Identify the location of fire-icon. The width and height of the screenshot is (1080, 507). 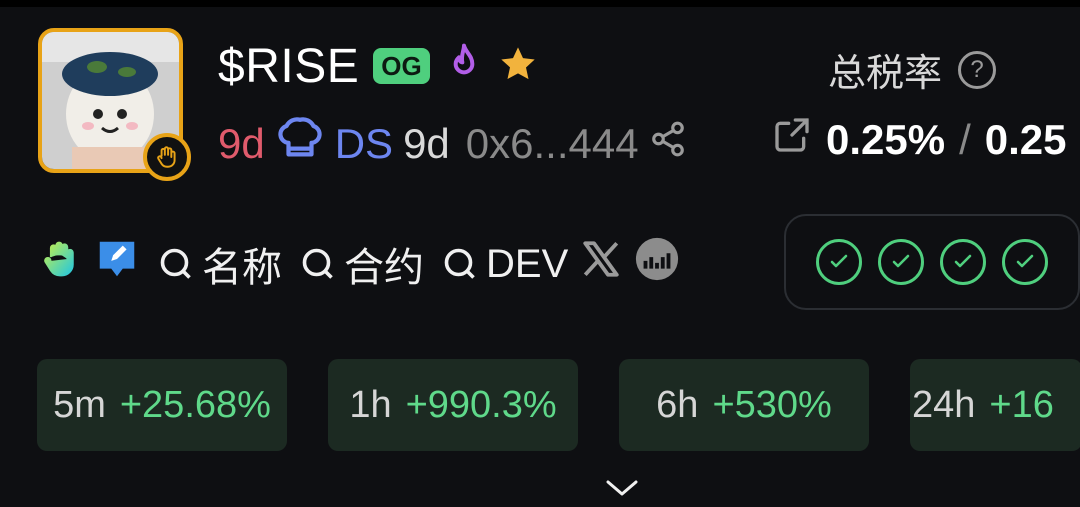
(464, 66).